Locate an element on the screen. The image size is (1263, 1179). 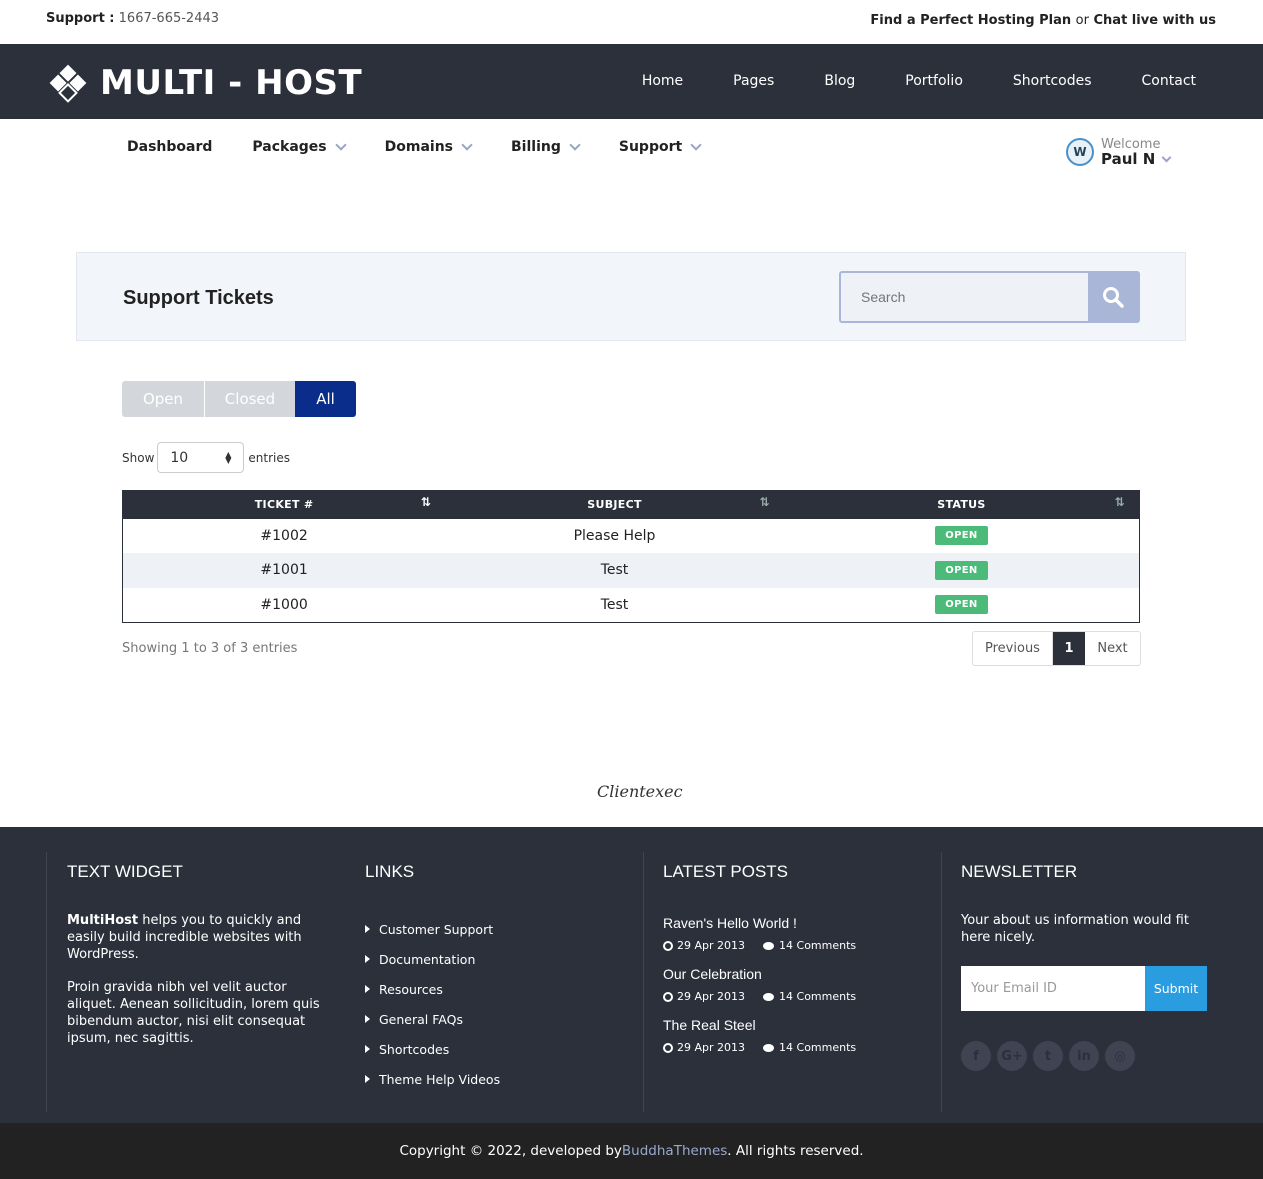
clientexec-logo: Clientexec is located at coordinates (640, 791).